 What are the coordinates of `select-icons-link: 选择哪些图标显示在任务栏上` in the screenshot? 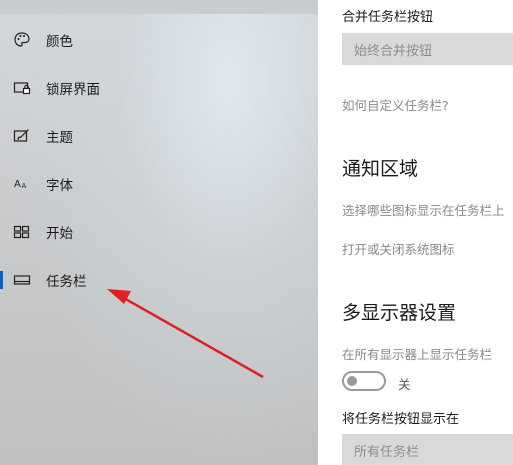 It's located at (423, 209).